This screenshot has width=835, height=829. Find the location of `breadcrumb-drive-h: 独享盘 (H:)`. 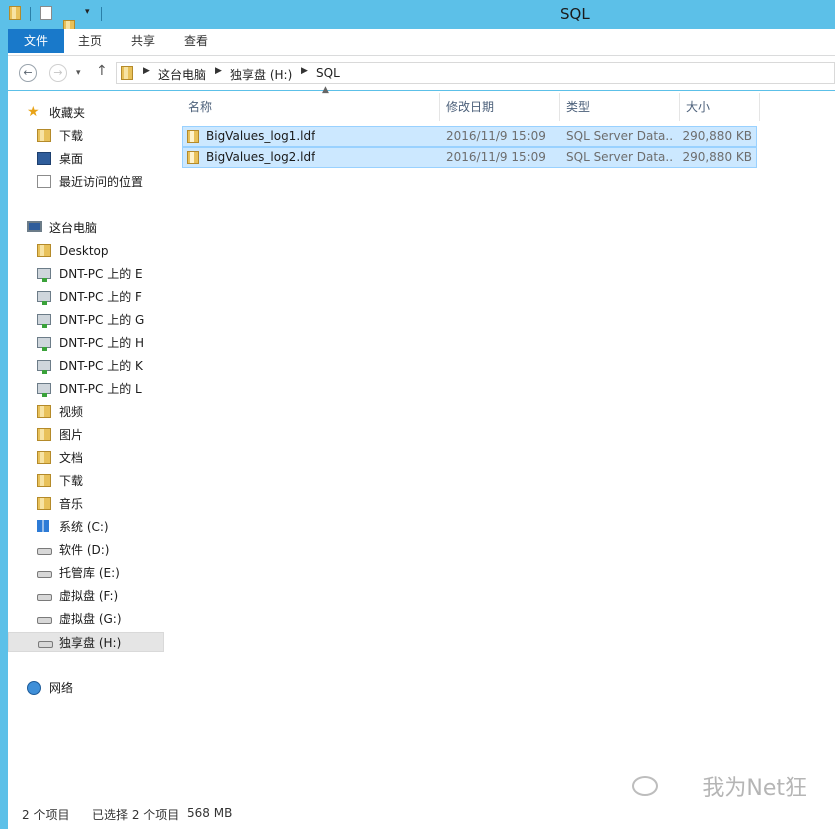

breadcrumb-drive-h: 独享盘 (H:) is located at coordinates (261, 74).